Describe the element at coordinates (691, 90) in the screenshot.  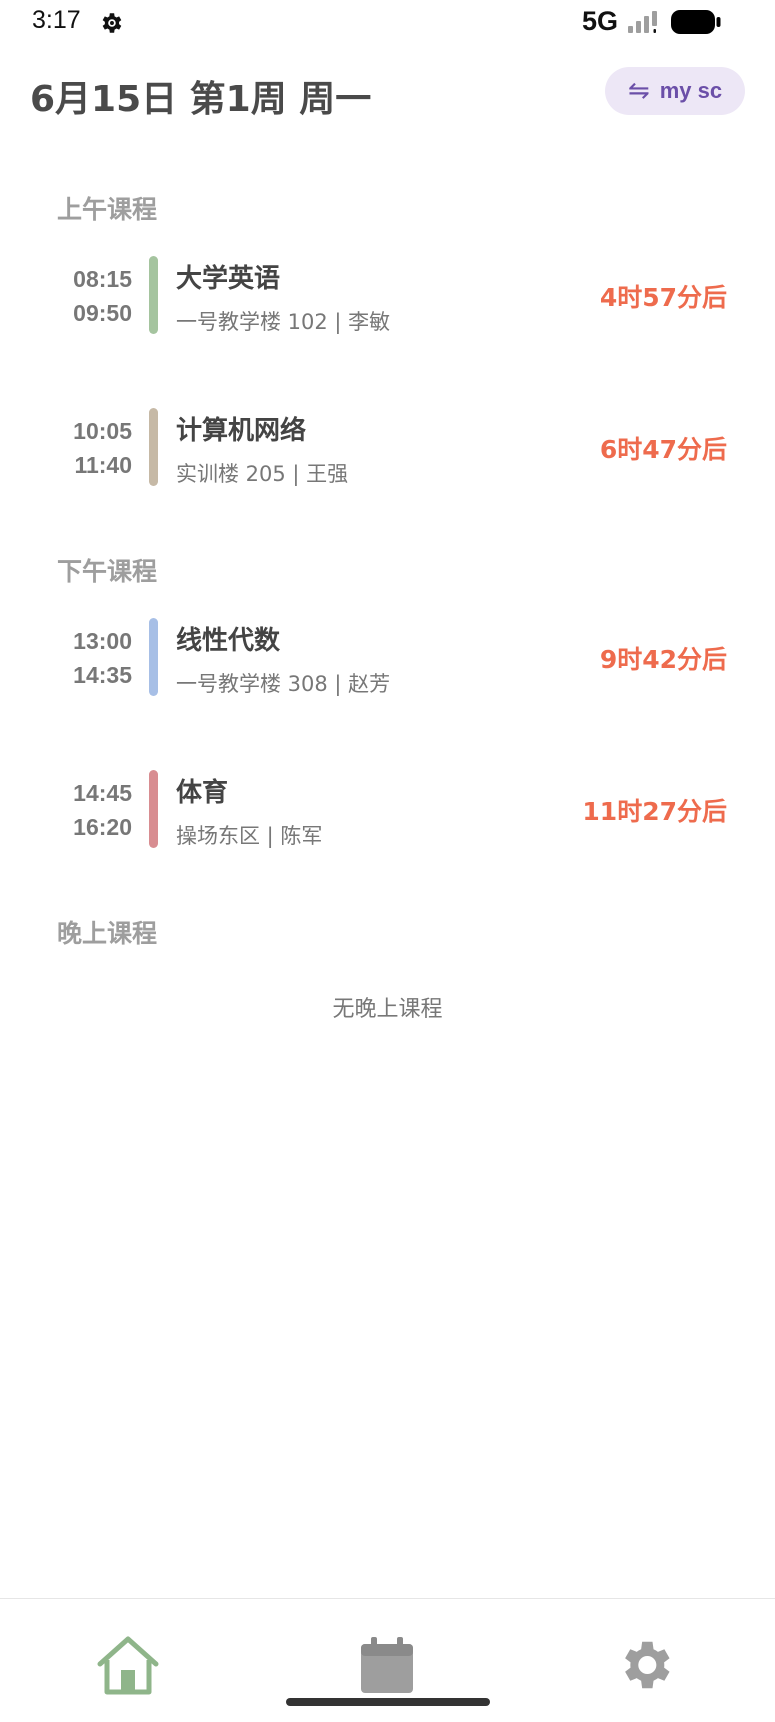
I see `schedule-switch-label: my sc` at that location.